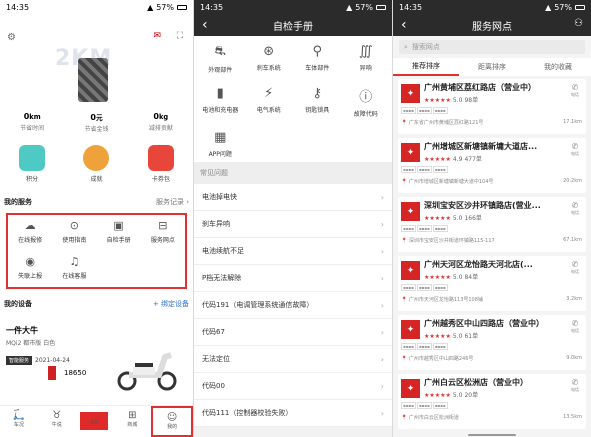  I want to click on tab-recommended: 推荐排序, so click(426, 67).